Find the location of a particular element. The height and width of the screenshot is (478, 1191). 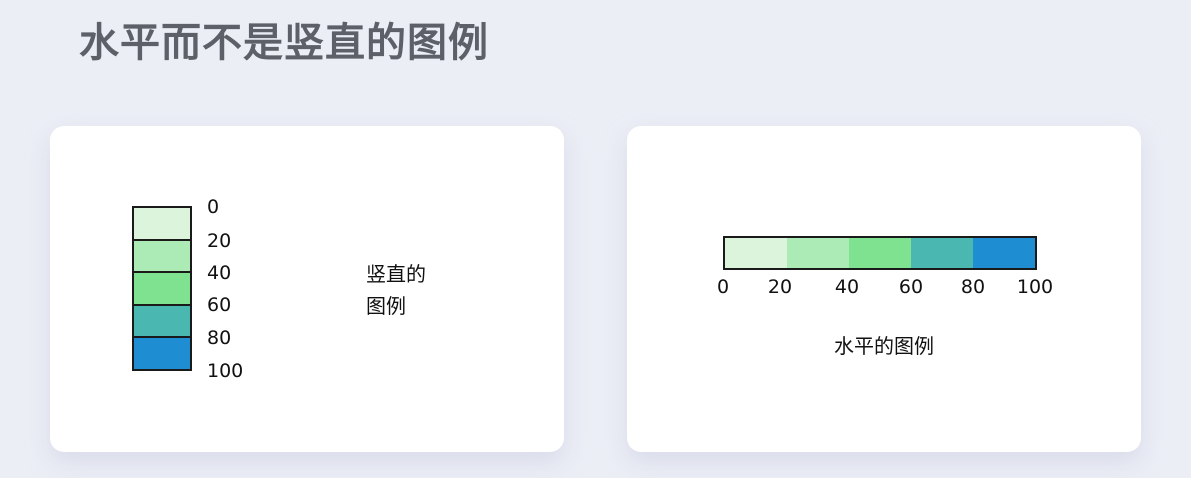

horizontal-tick-label: 0 is located at coordinates (723, 287).